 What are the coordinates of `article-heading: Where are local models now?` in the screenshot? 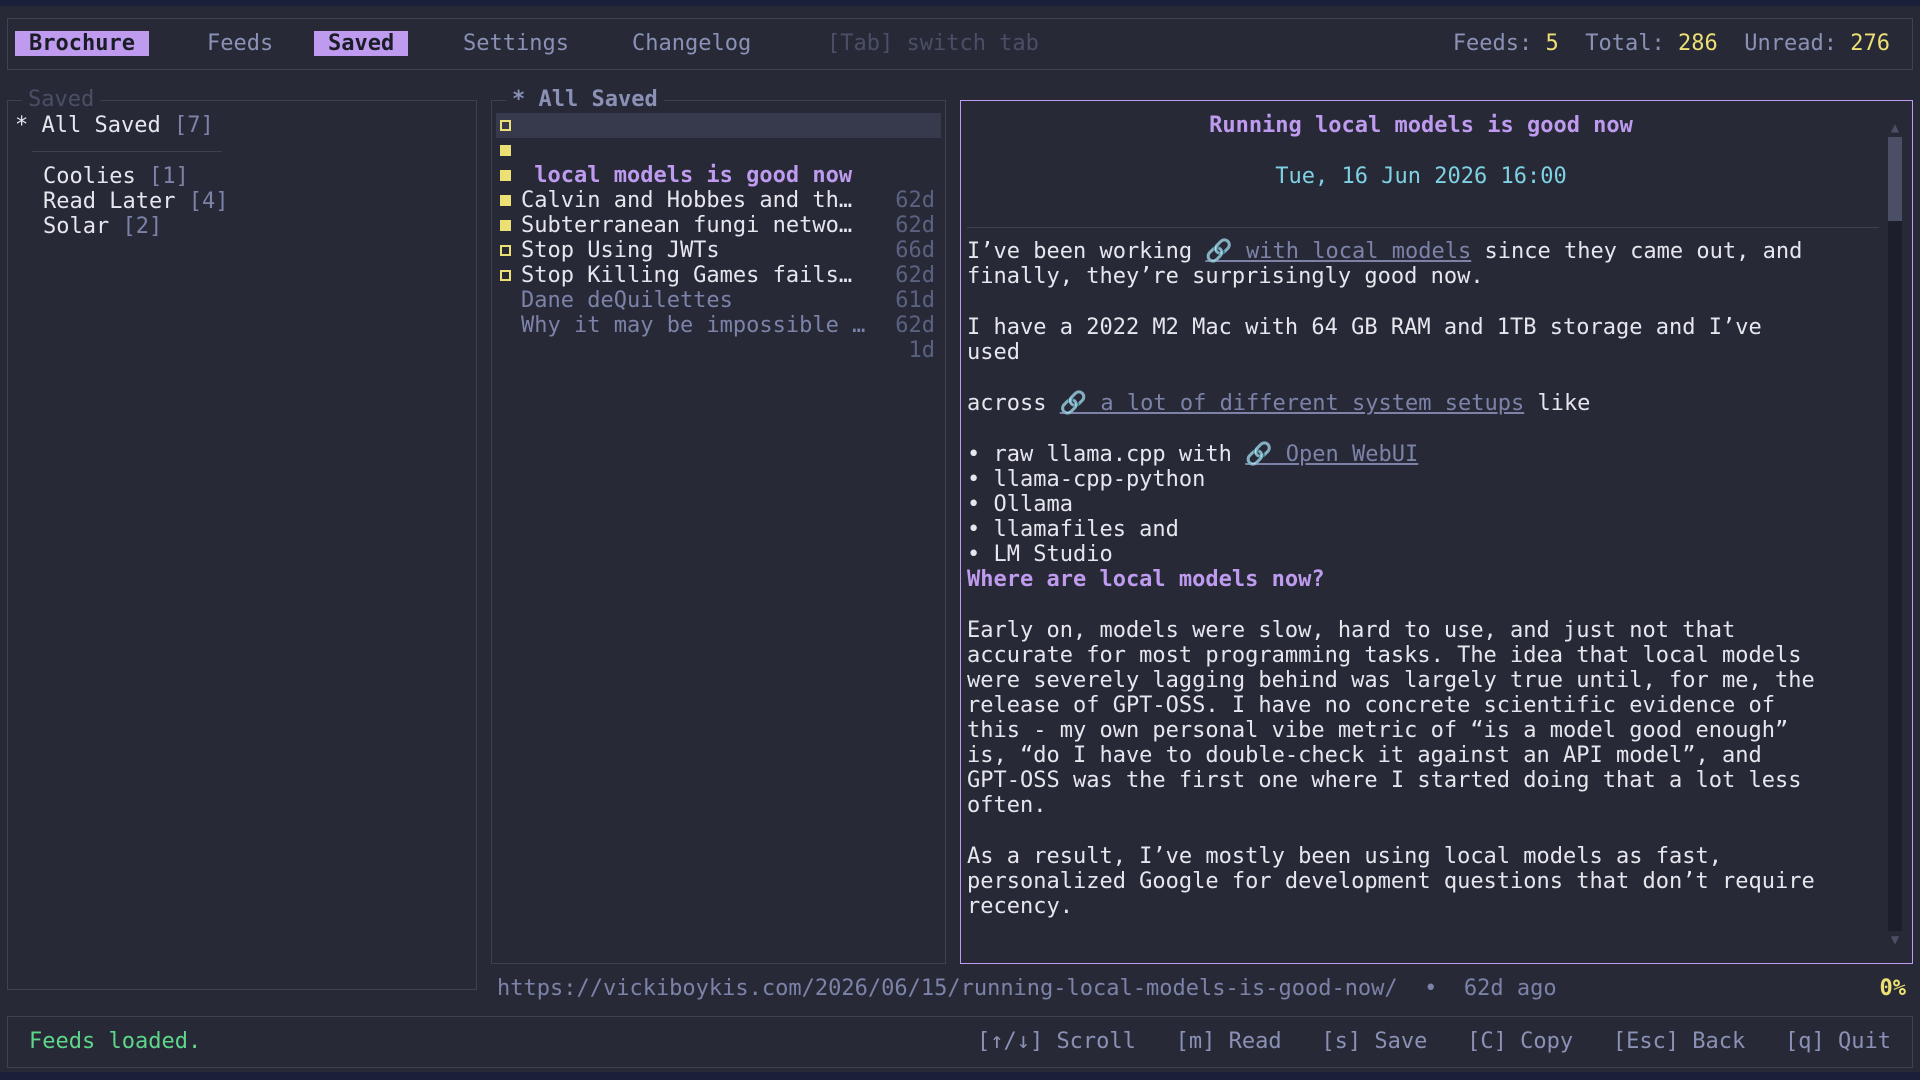 It's located at (1146, 579).